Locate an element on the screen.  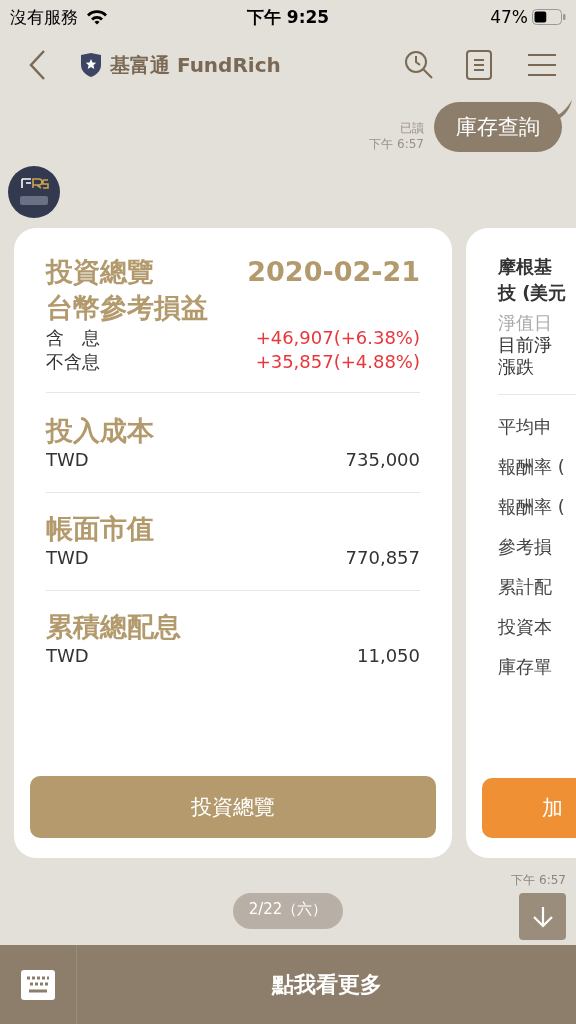
avatar-logo is located at coordinates (34, 192).